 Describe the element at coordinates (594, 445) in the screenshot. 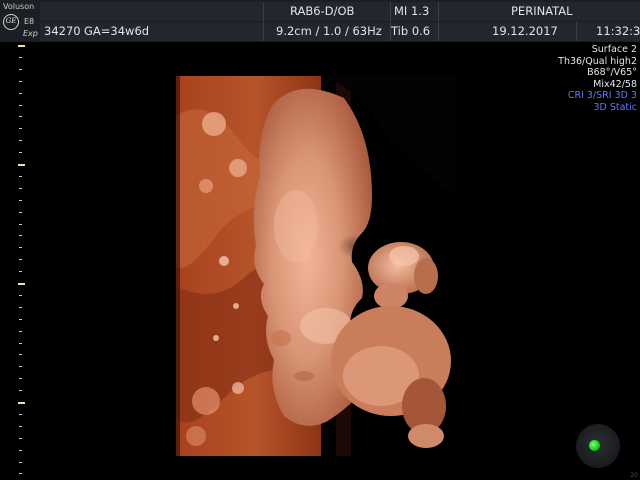

I see `trackball-indicator` at that location.